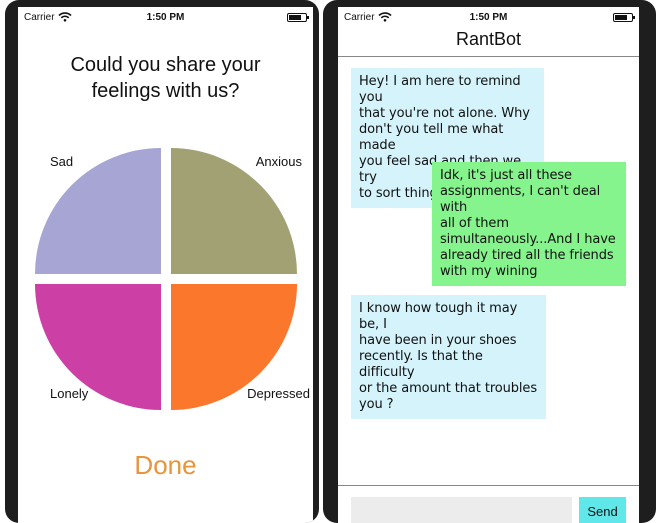 This screenshot has width=661, height=523. I want to click on slice-label-lonely: Lonely, so click(69, 393).